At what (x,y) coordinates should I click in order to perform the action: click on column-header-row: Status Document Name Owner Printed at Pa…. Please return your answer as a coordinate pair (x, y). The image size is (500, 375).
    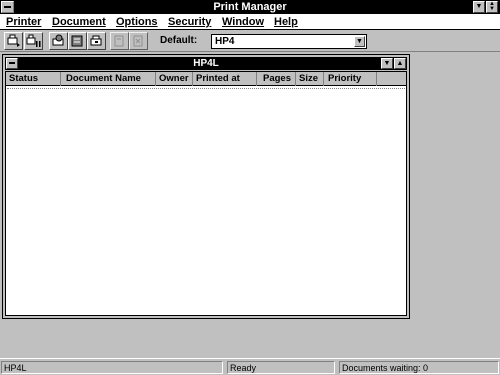
    Looking at the image, I should click on (206, 79).